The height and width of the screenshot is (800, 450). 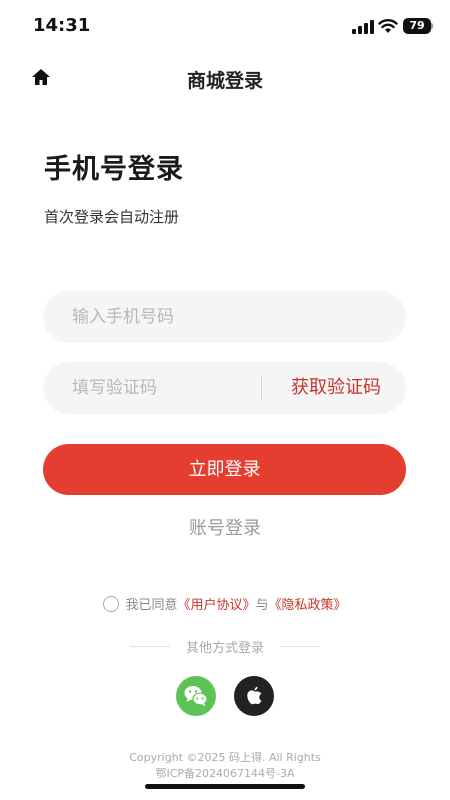 What do you see at coordinates (336, 388) in the screenshot?
I see `get-code-button: 获取验证码` at bounding box center [336, 388].